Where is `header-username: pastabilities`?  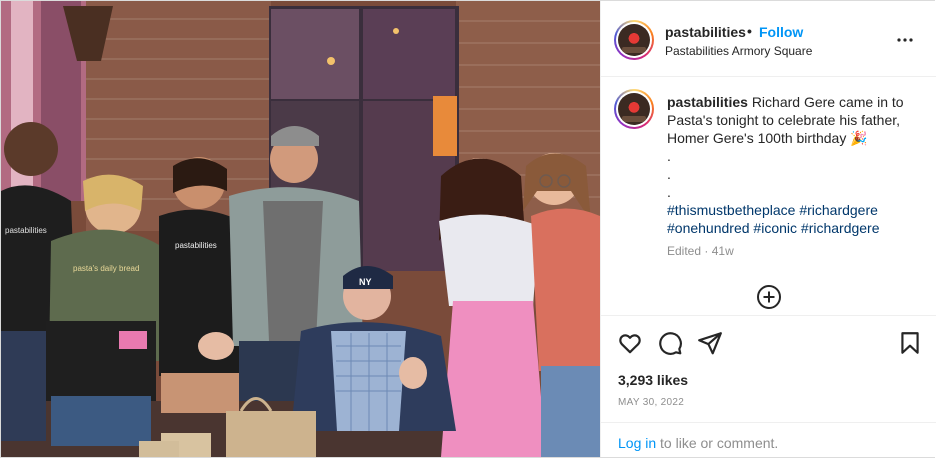 header-username: pastabilities is located at coordinates (705, 32).